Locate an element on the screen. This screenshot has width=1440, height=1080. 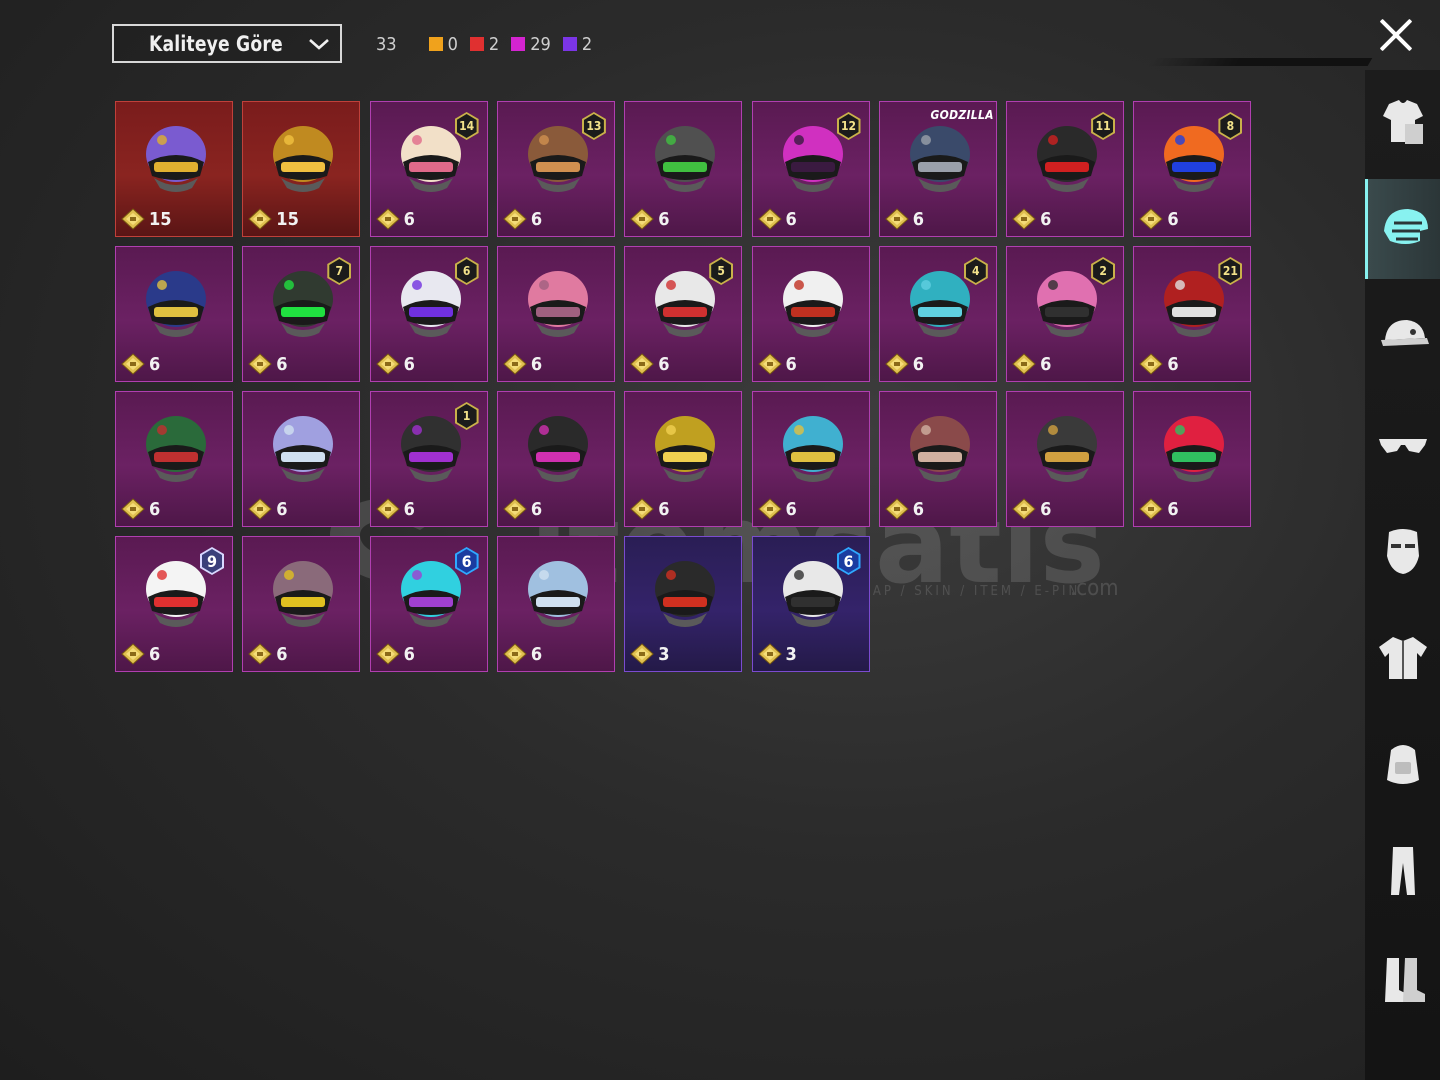
item-brand-label: GODZILLA is located at coordinates (962, 115).